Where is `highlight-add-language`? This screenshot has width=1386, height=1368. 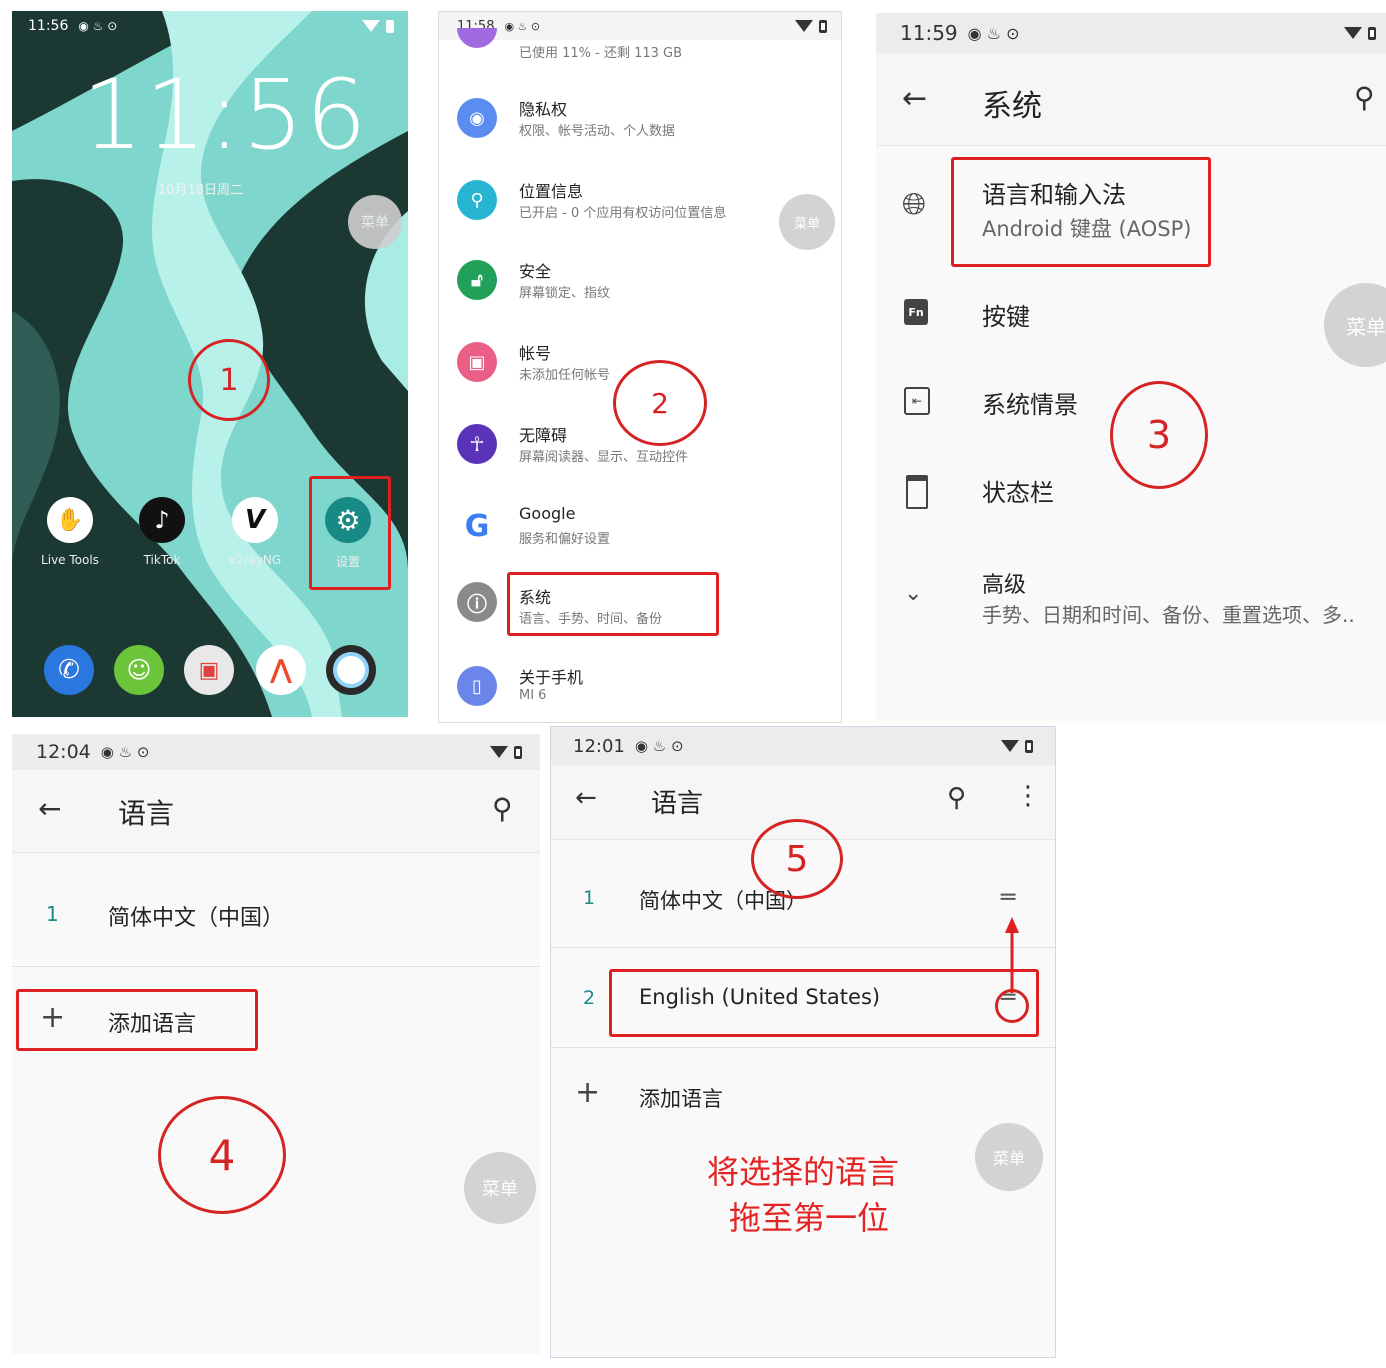
highlight-add-language is located at coordinates (137, 1020).